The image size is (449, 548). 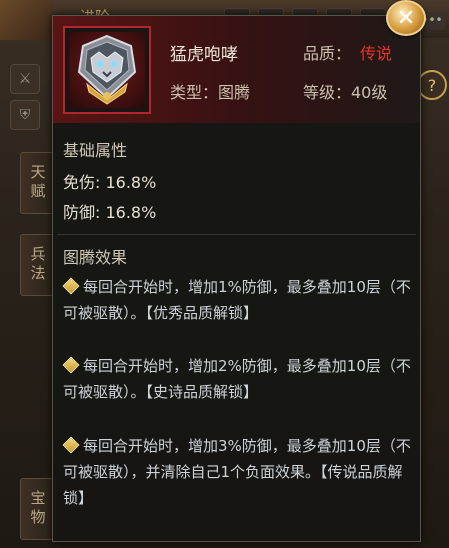 What do you see at coordinates (95, 150) in the screenshot?
I see `base-attributes-title: 基础属性` at bounding box center [95, 150].